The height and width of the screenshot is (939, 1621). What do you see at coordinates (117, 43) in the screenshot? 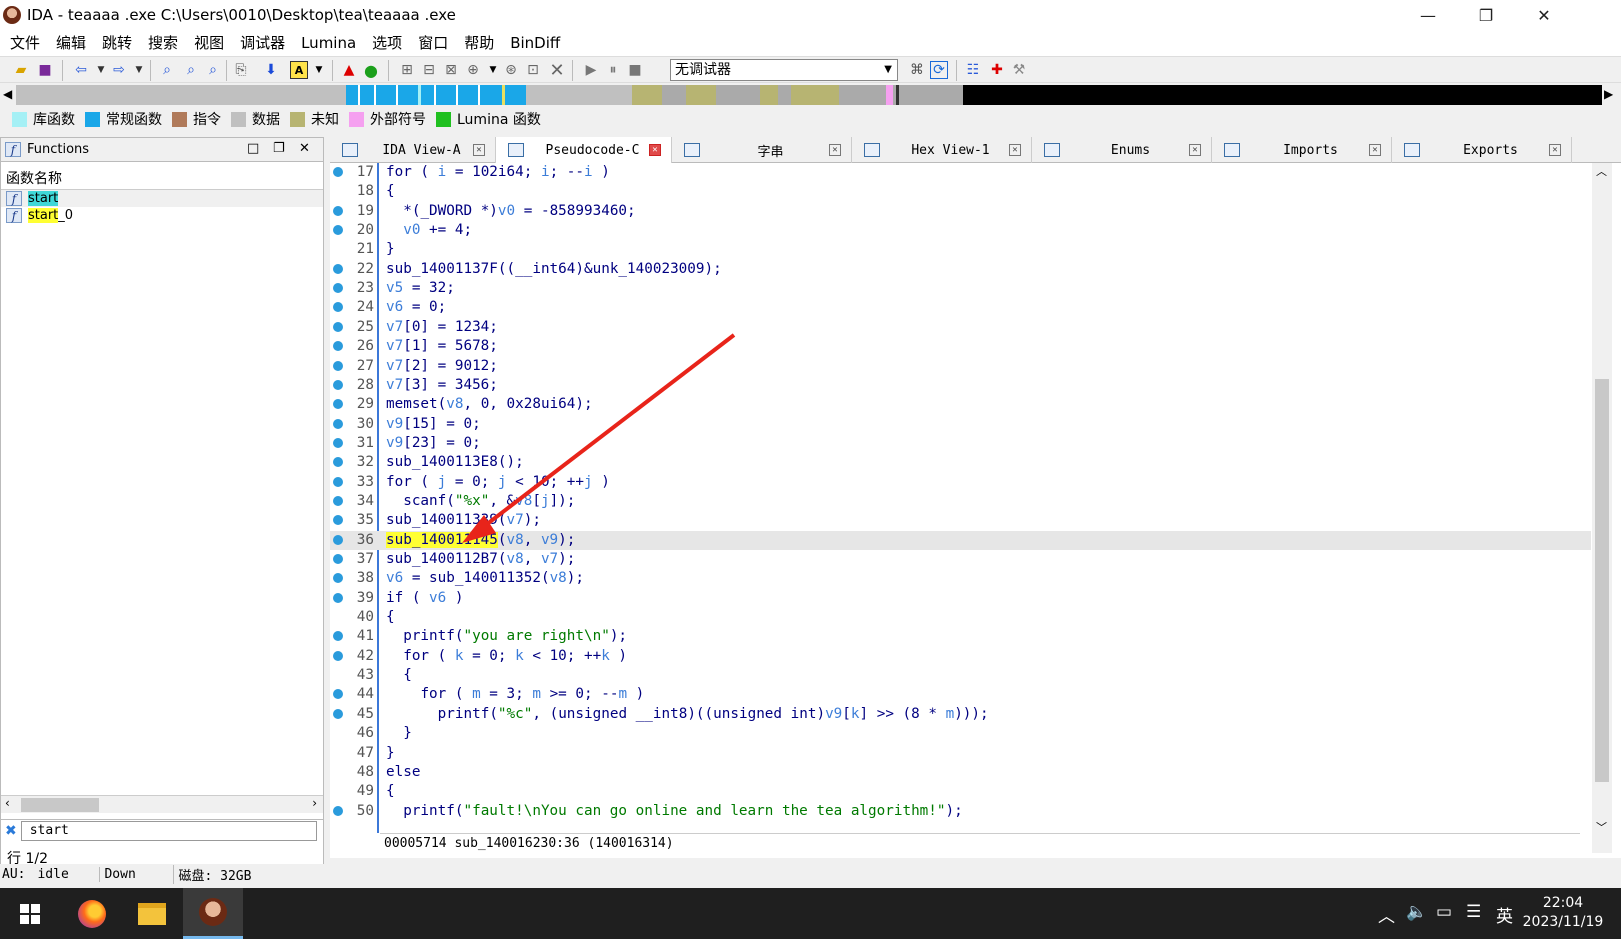
I see `menu-jump: 跳转` at bounding box center [117, 43].